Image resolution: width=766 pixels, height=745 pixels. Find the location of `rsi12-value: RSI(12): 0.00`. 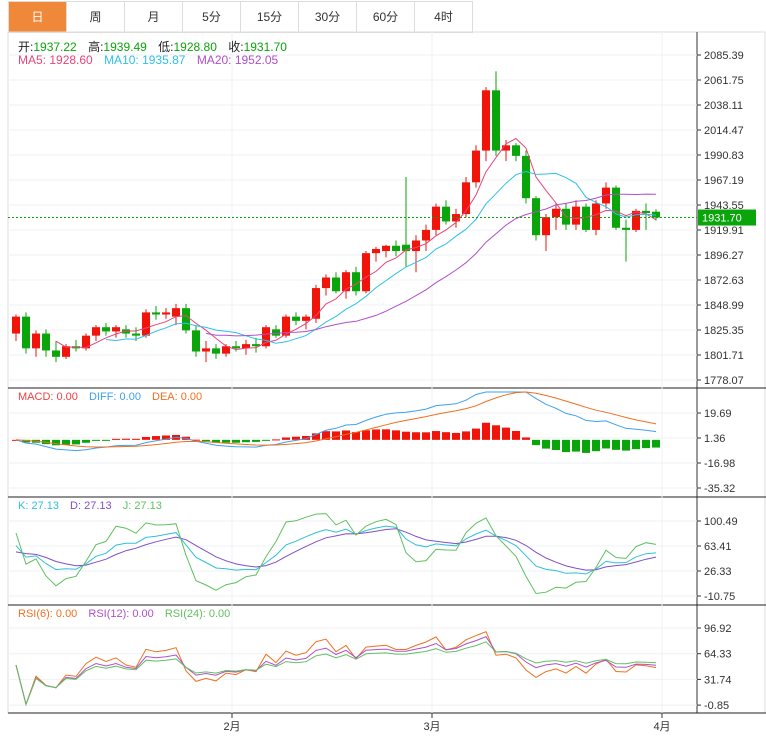

rsi12-value: RSI(12): 0.00 is located at coordinates (121, 614).